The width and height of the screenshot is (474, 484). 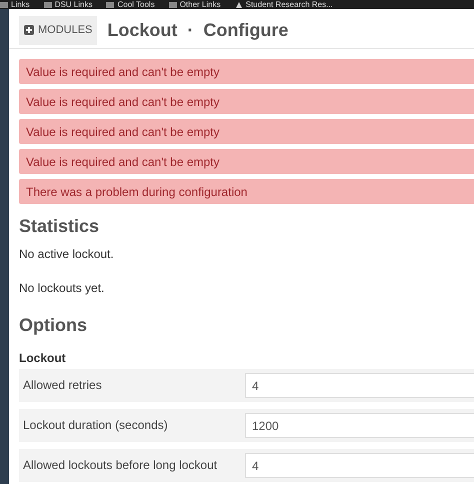 I want to click on bookmark-link: Cool Tools, so click(x=136, y=4).